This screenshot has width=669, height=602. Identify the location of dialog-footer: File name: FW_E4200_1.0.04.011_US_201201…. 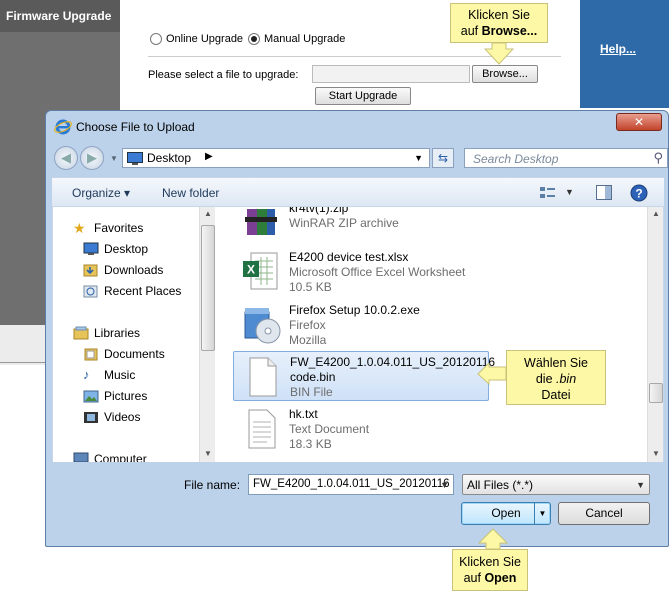
(358, 502).